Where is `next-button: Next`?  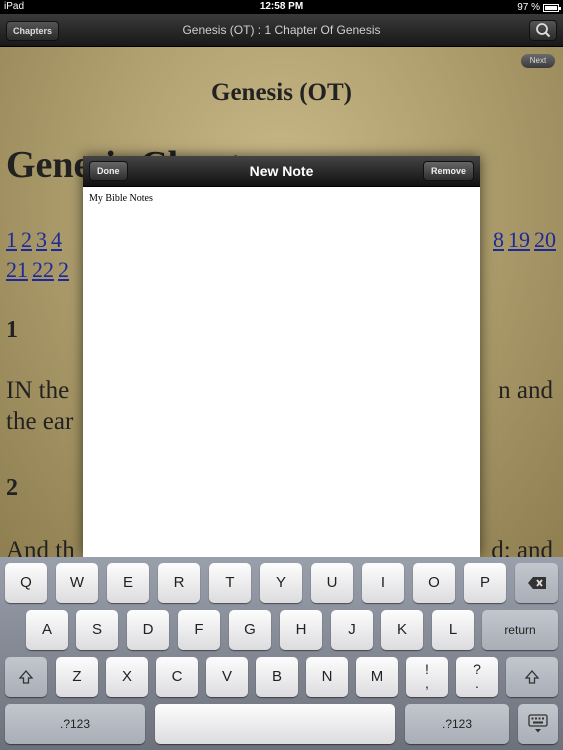 next-button: Next is located at coordinates (538, 61).